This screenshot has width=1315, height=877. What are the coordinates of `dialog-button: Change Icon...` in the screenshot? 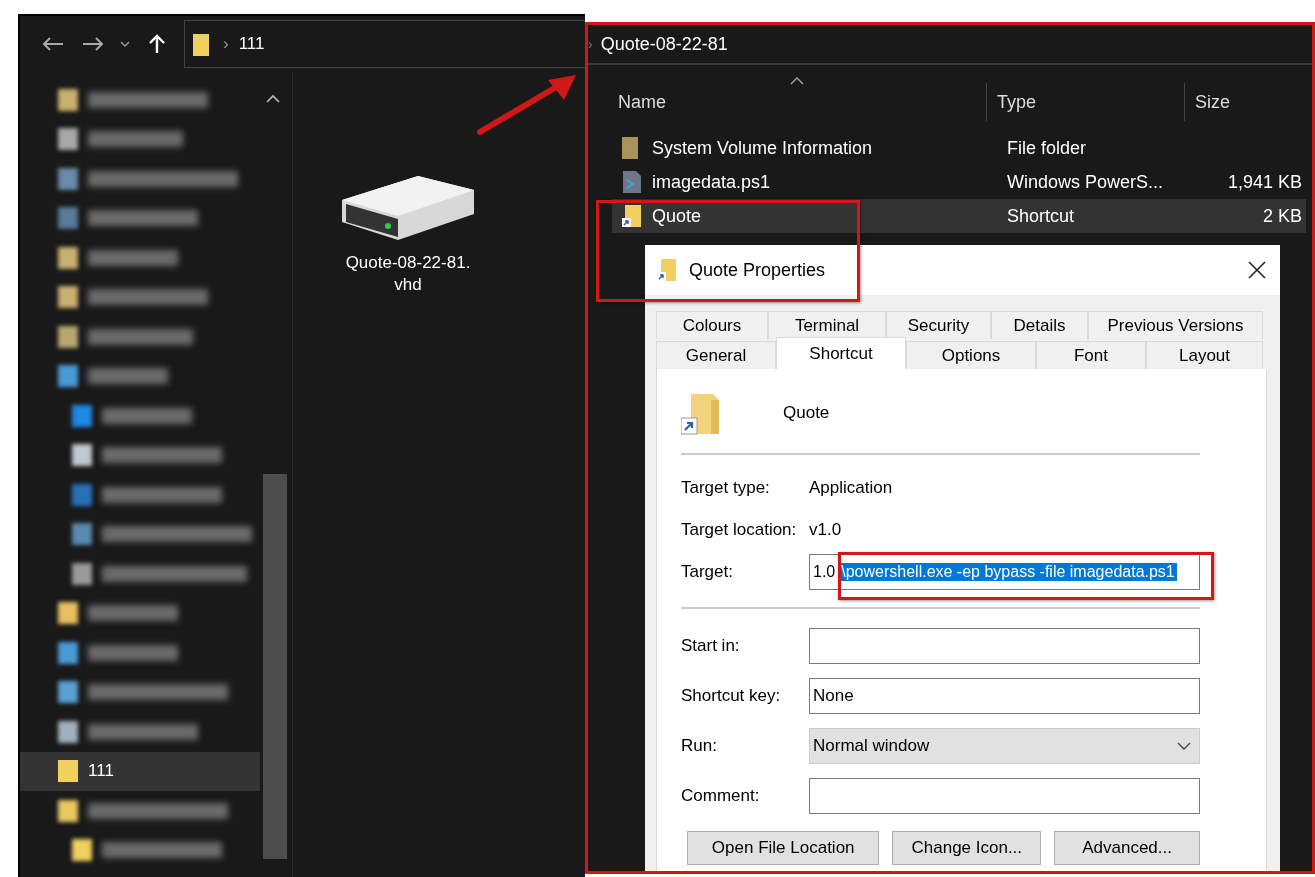 It's located at (967, 848).